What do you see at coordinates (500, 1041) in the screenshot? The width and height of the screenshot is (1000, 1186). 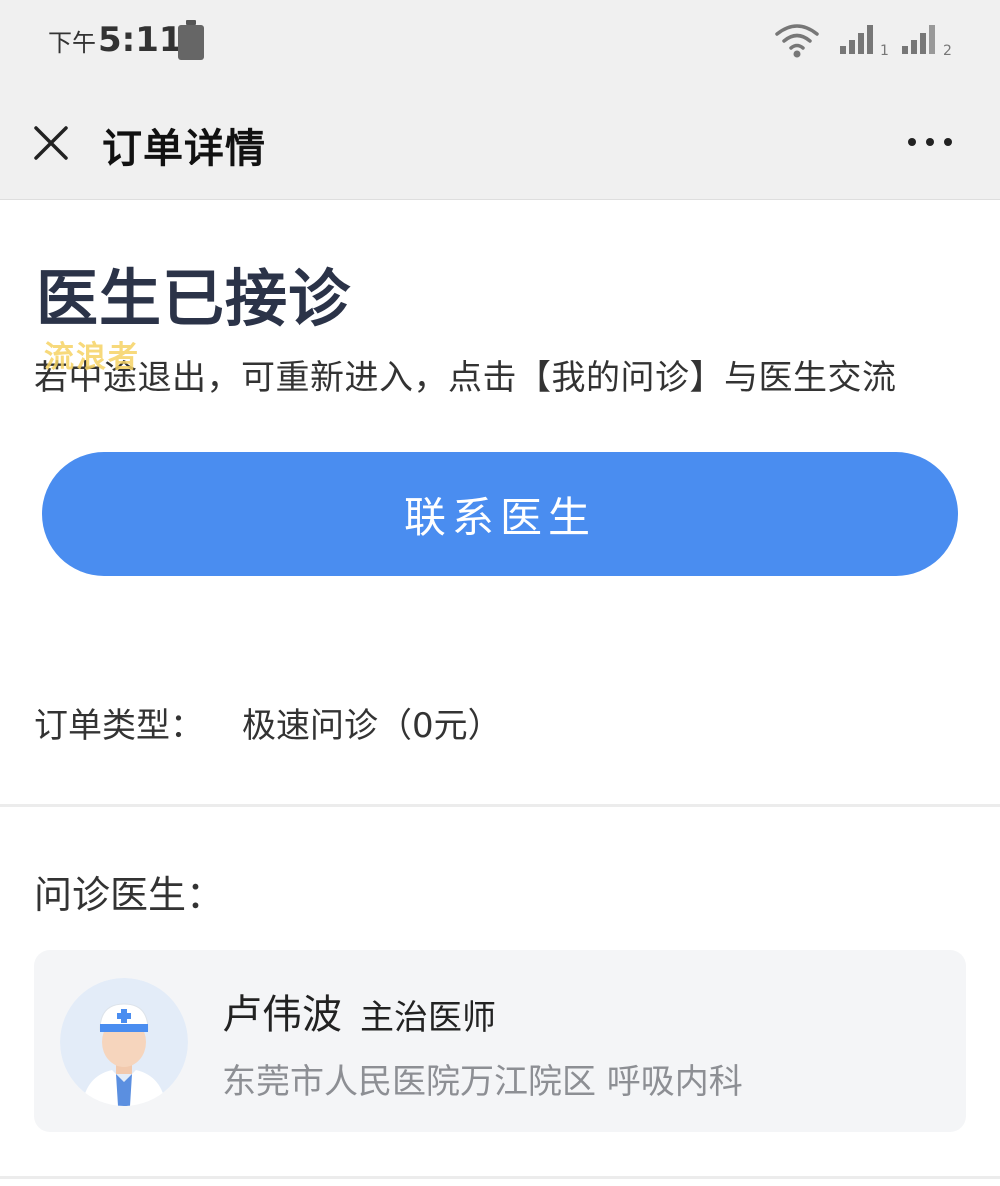 I see `doctor-card: 卢伟波 主治医师 东莞市人民医院万江院区 呼吸内科` at bounding box center [500, 1041].